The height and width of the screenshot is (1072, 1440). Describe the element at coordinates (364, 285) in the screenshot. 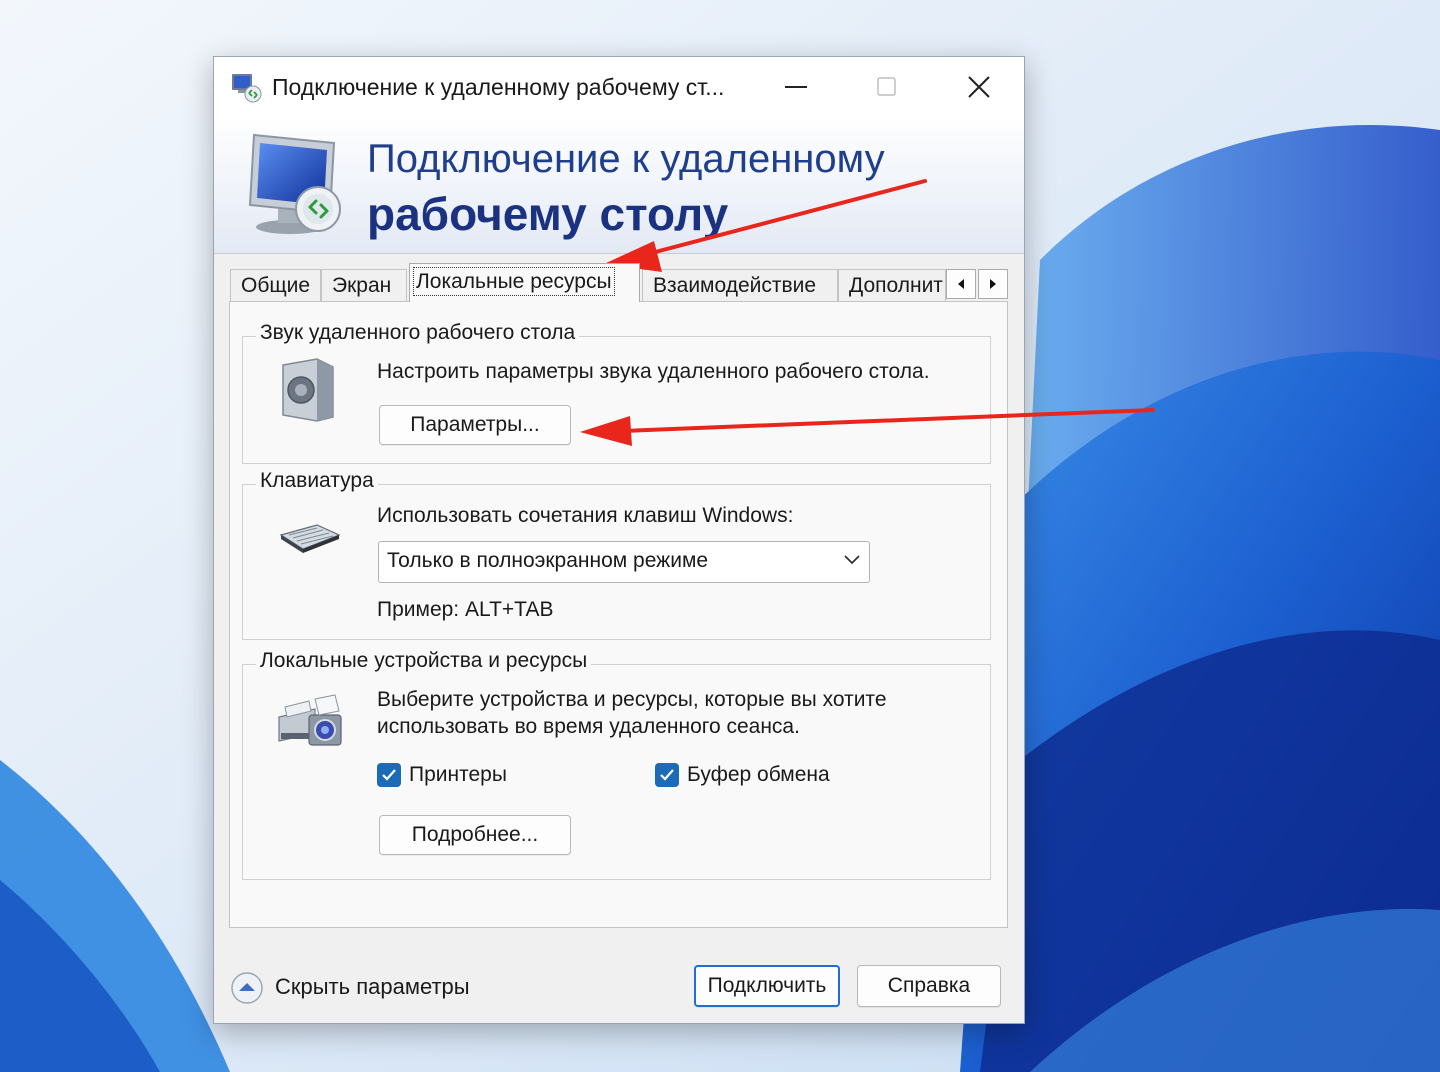

I see `tab-display: Экран` at that location.